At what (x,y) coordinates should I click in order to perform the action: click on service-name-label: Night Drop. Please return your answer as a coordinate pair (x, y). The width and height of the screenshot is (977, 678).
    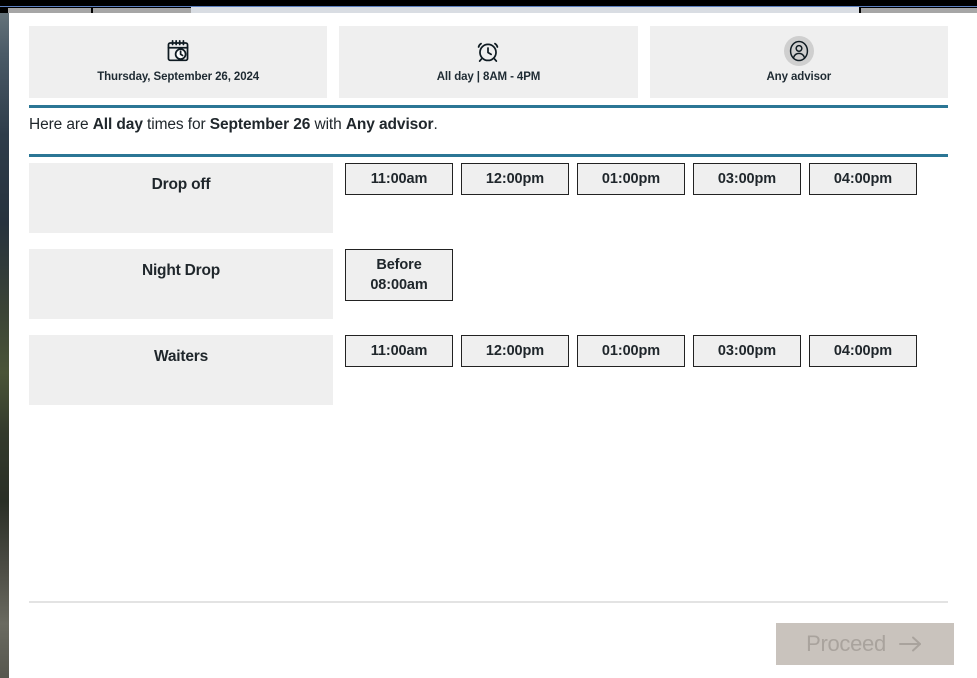
    Looking at the image, I should click on (181, 270).